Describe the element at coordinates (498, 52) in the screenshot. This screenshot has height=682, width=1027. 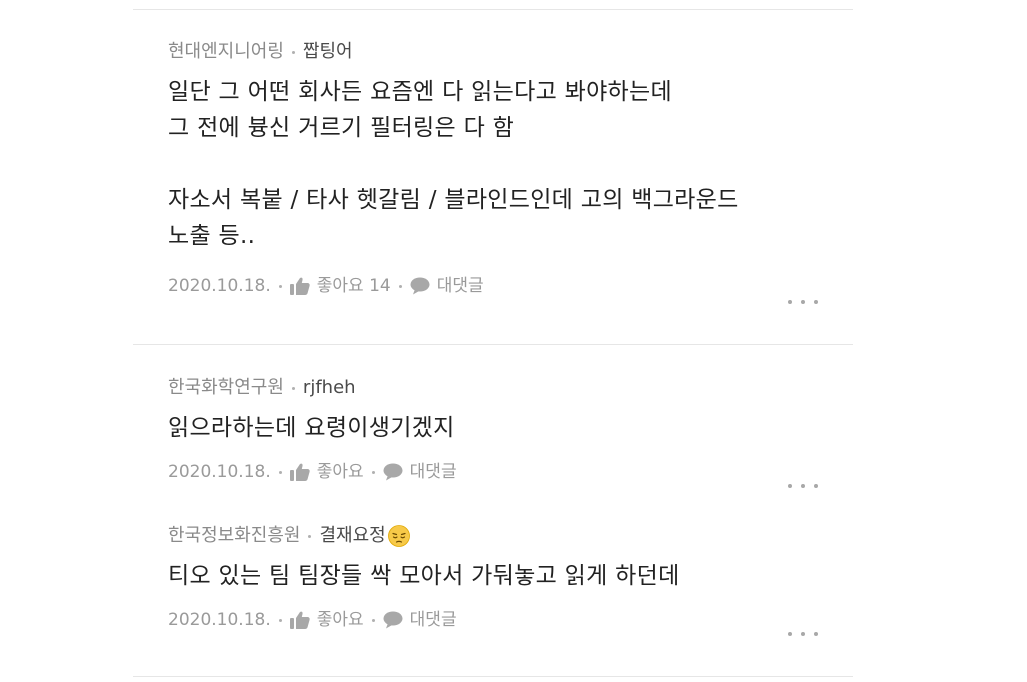
I see `comment-author: 현대엔지니어링 짭팅어` at that location.